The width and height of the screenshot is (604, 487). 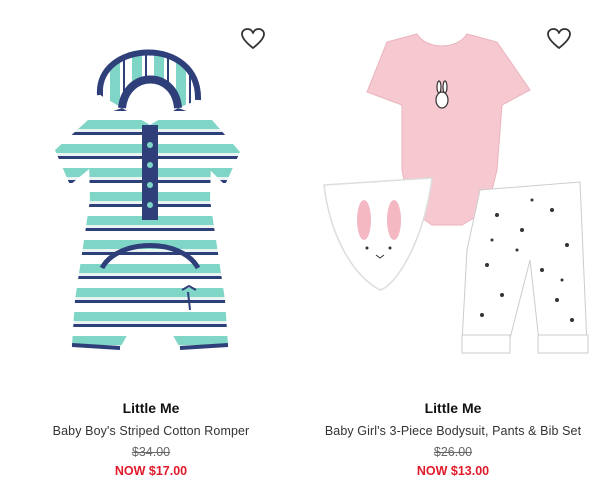 I want to click on original-price: $26.00, so click(x=453, y=452).